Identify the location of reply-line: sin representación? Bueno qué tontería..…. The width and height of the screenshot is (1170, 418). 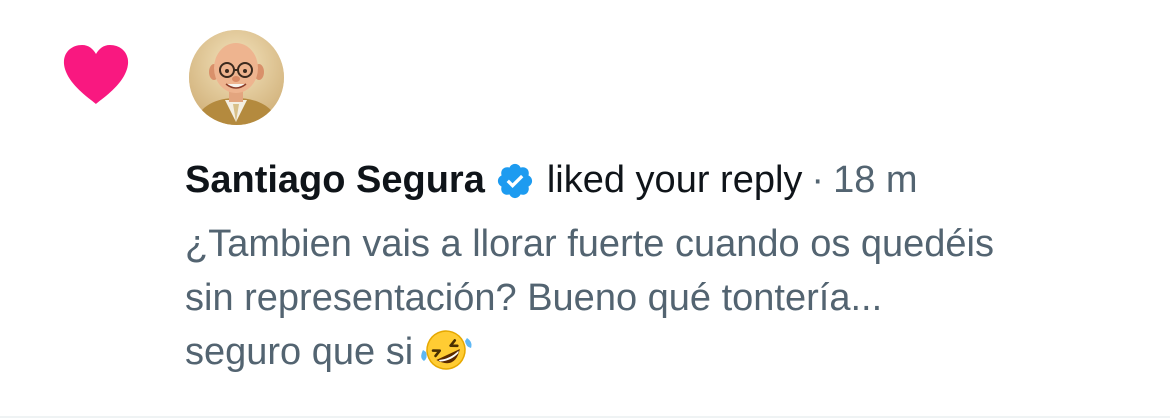
(534, 298).